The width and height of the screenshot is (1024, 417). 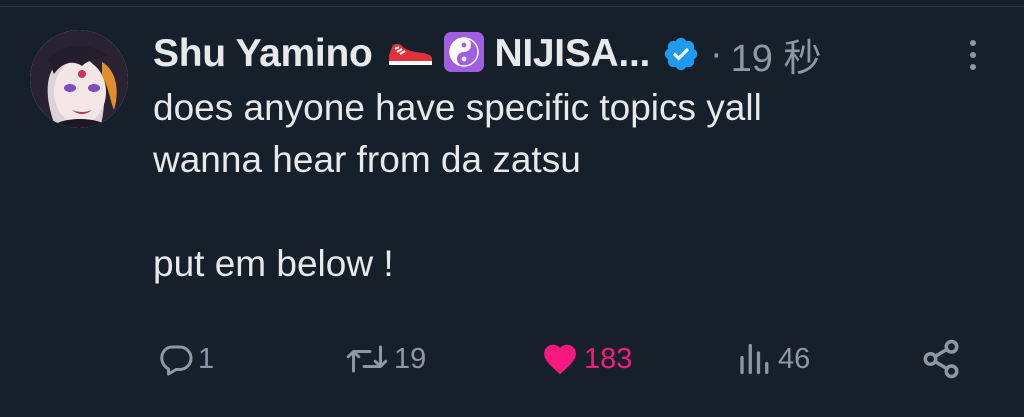 What do you see at coordinates (794, 358) in the screenshot?
I see `views-count: 46` at bounding box center [794, 358].